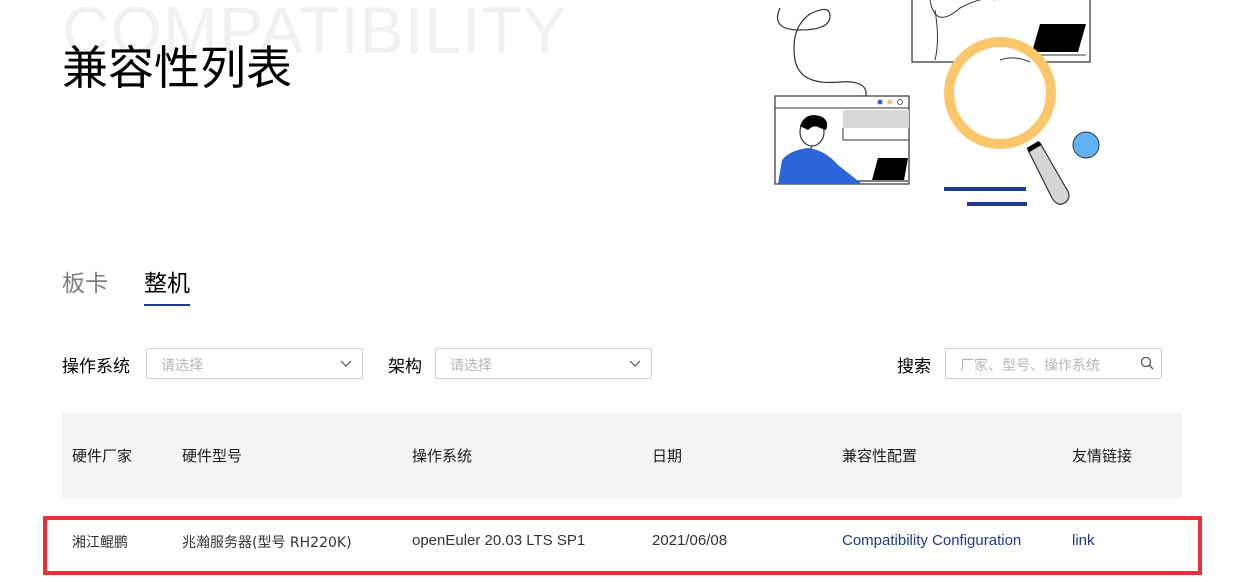 This screenshot has width=1244, height=582. Describe the element at coordinates (914, 367) in the screenshot. I see `search-label: 搜索` at that location.